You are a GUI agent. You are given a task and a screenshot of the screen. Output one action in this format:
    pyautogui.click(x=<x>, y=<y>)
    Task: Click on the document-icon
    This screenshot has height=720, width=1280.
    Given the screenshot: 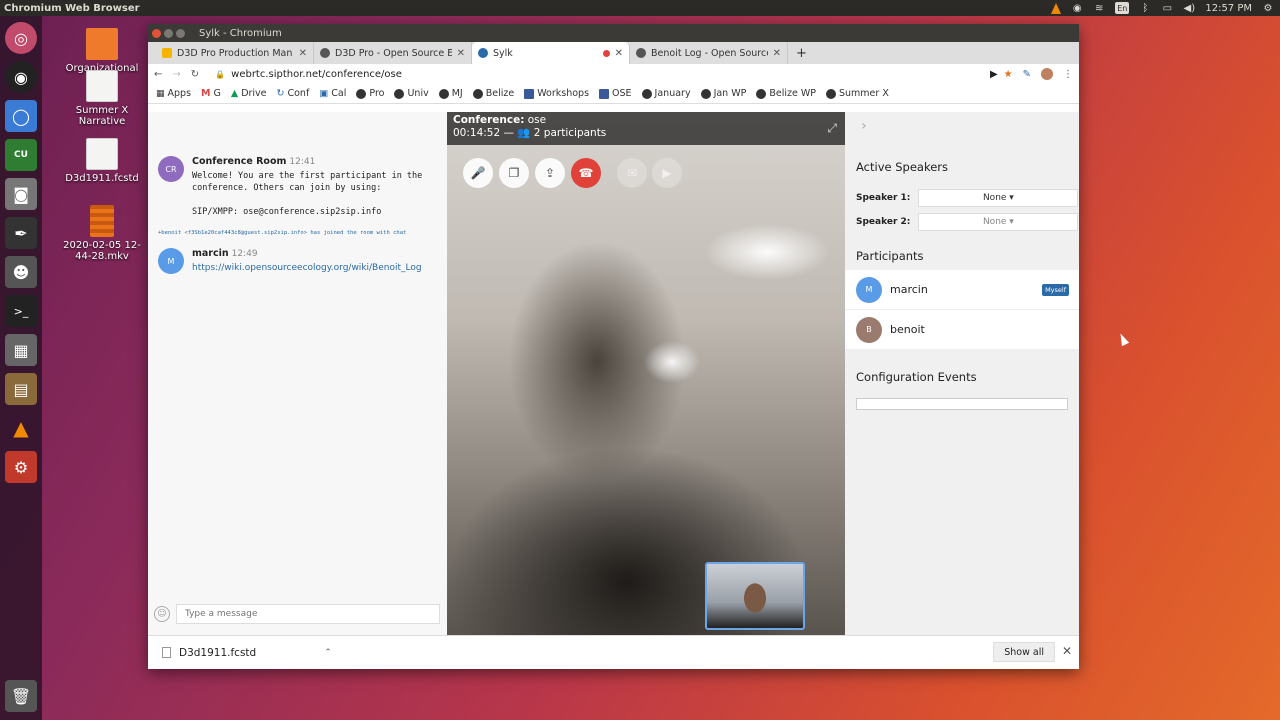 What is the action you would take?
    pyautogui.click(x=102, y=154)
    